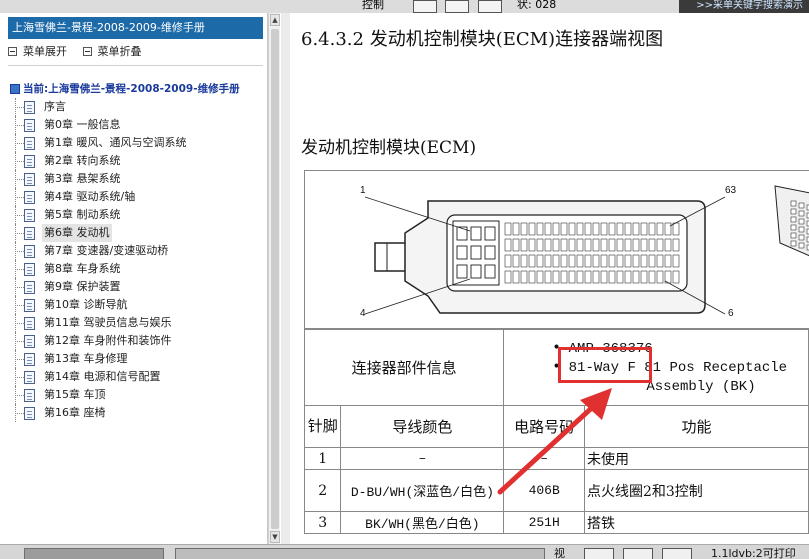  What do you see at coordinates (37, 51) in the screenshot?
I see `expand-menu-button: 菜单展开` at bounding box center [37, 51].